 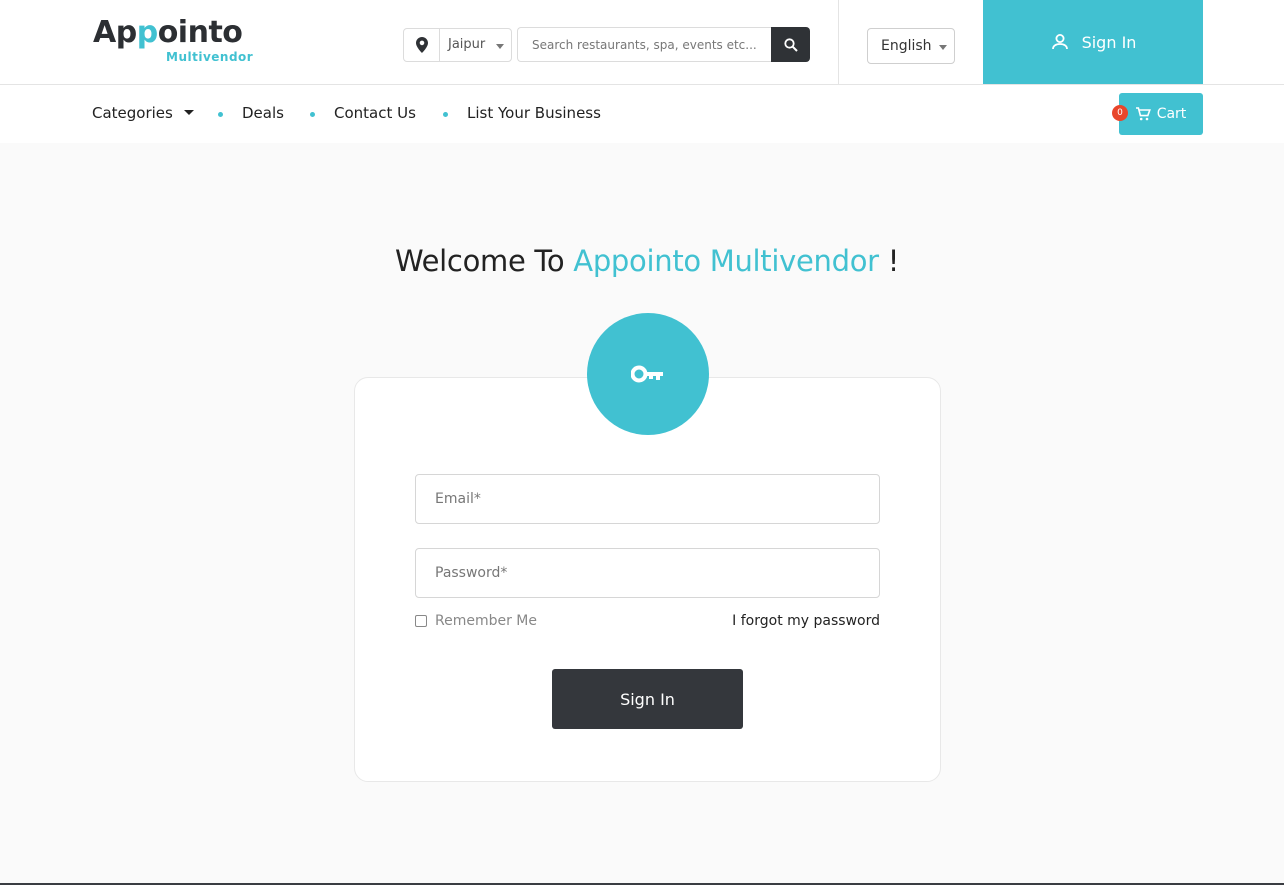 I want to click on remember-me: Remember Me, so click(x=476, y=621).